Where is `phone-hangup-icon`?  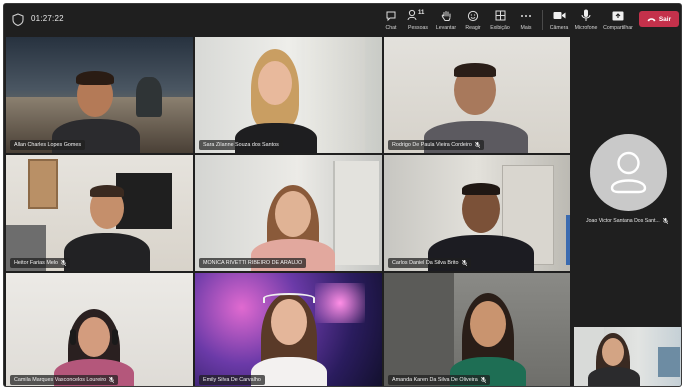 phone-hangup-icon is located at coordinates (651, 19).